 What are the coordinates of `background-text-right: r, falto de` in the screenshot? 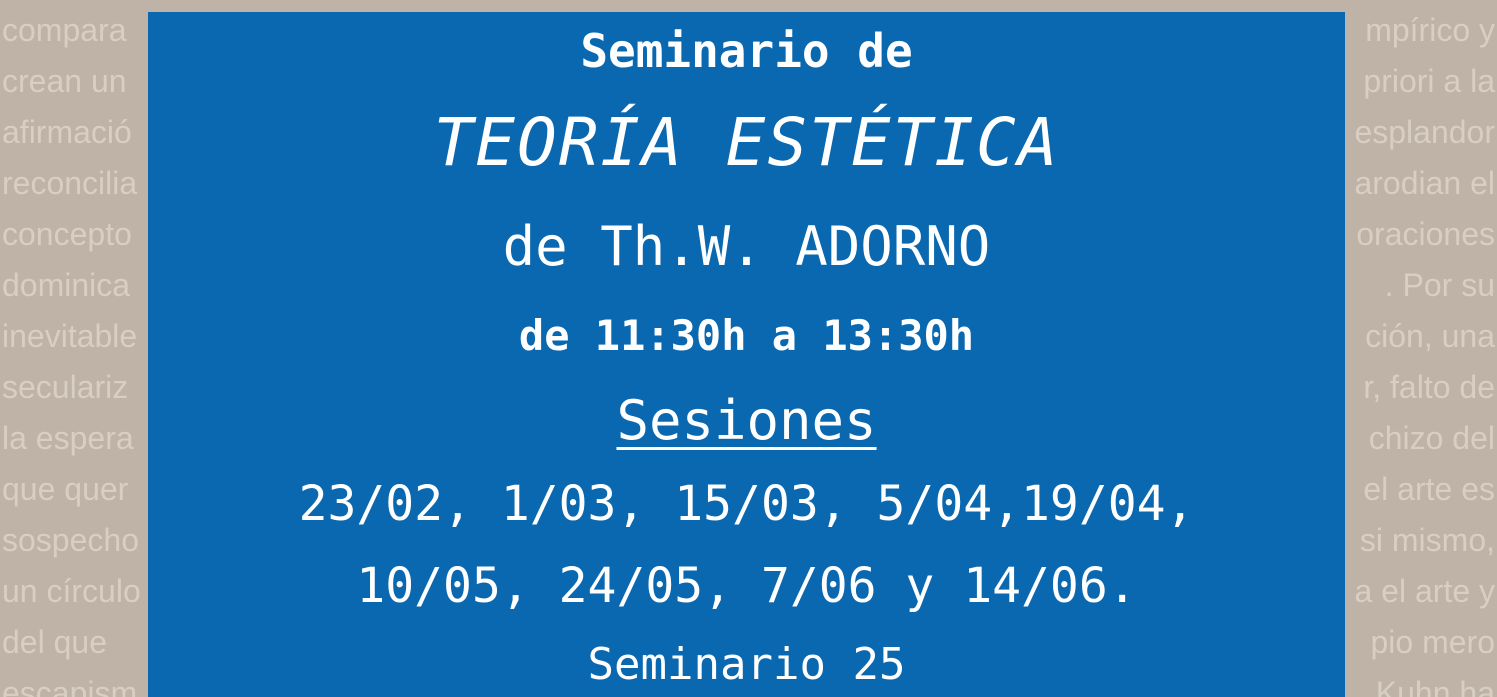 It's located at (1429, 387).